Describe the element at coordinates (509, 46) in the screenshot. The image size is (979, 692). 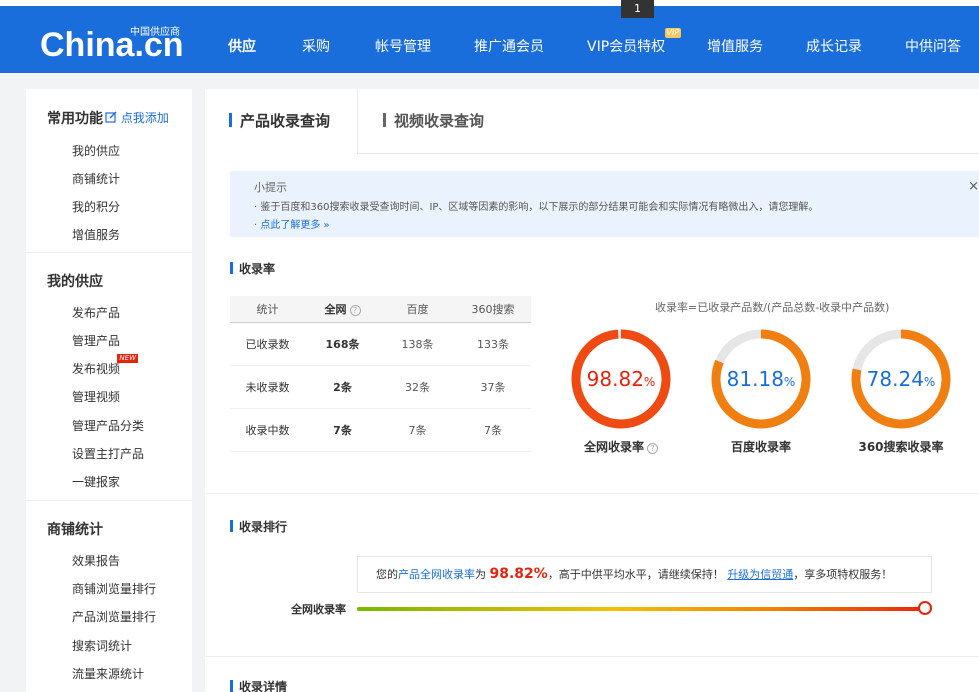
I see `nav-promotion-member: 推广通会员` at that location.